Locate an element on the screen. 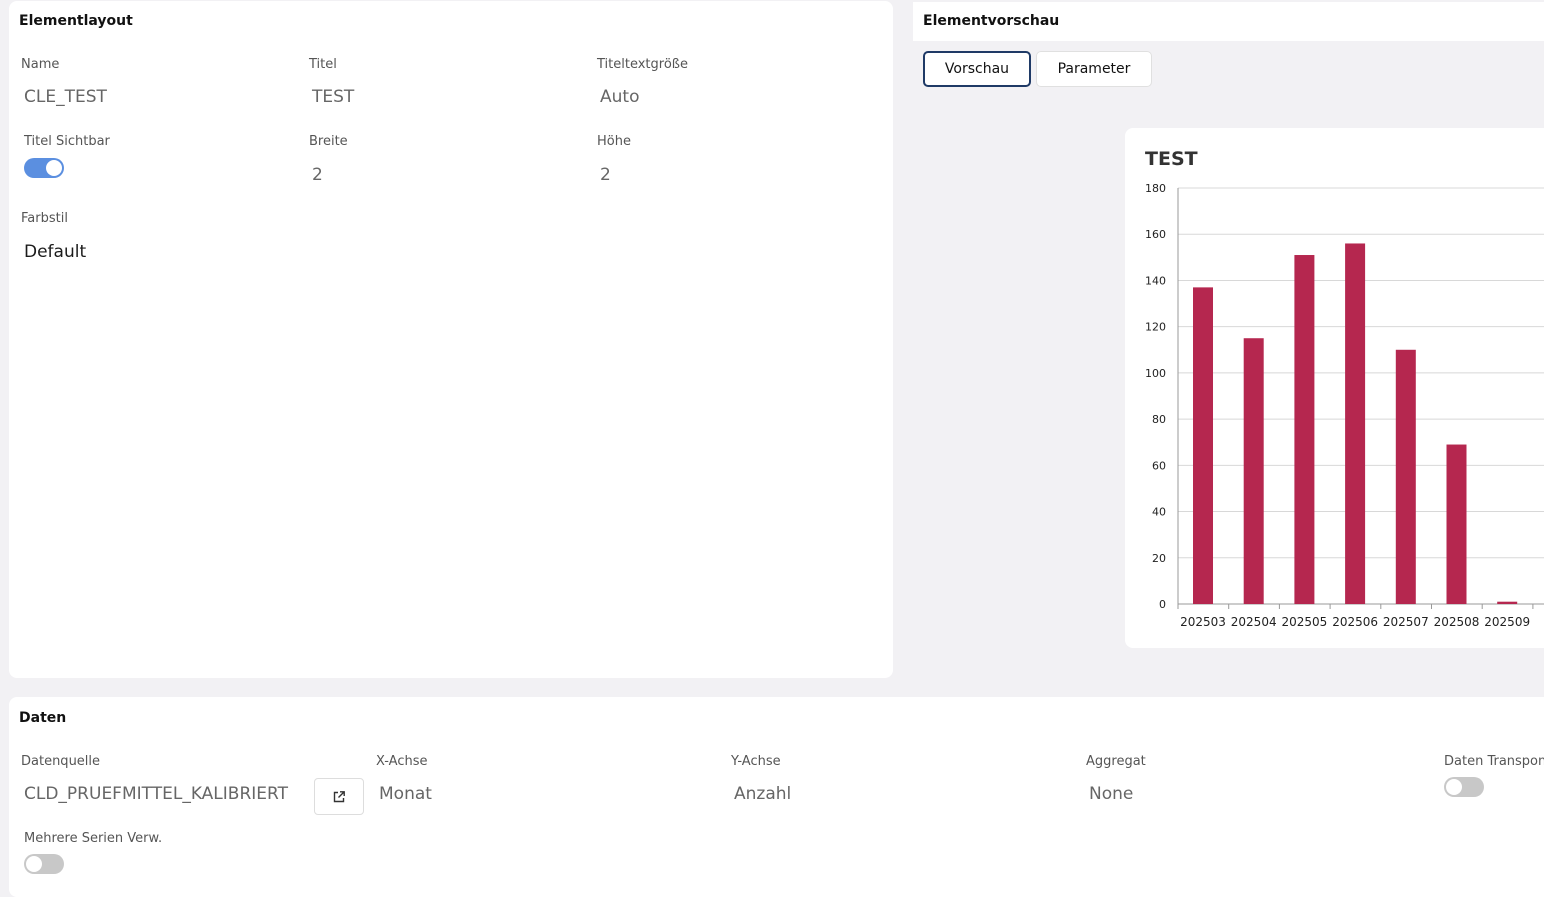 Image resolution: width=1544 pixels, height=897 pixels. x-tick-label: 202503 is located at coordinates (1203, 622).